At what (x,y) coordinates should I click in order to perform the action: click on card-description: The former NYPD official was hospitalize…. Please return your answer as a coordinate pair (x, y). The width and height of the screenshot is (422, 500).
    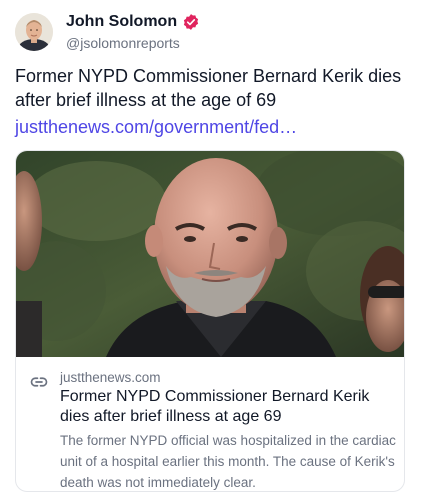
    Looking at the image, I should click on (228, 461).